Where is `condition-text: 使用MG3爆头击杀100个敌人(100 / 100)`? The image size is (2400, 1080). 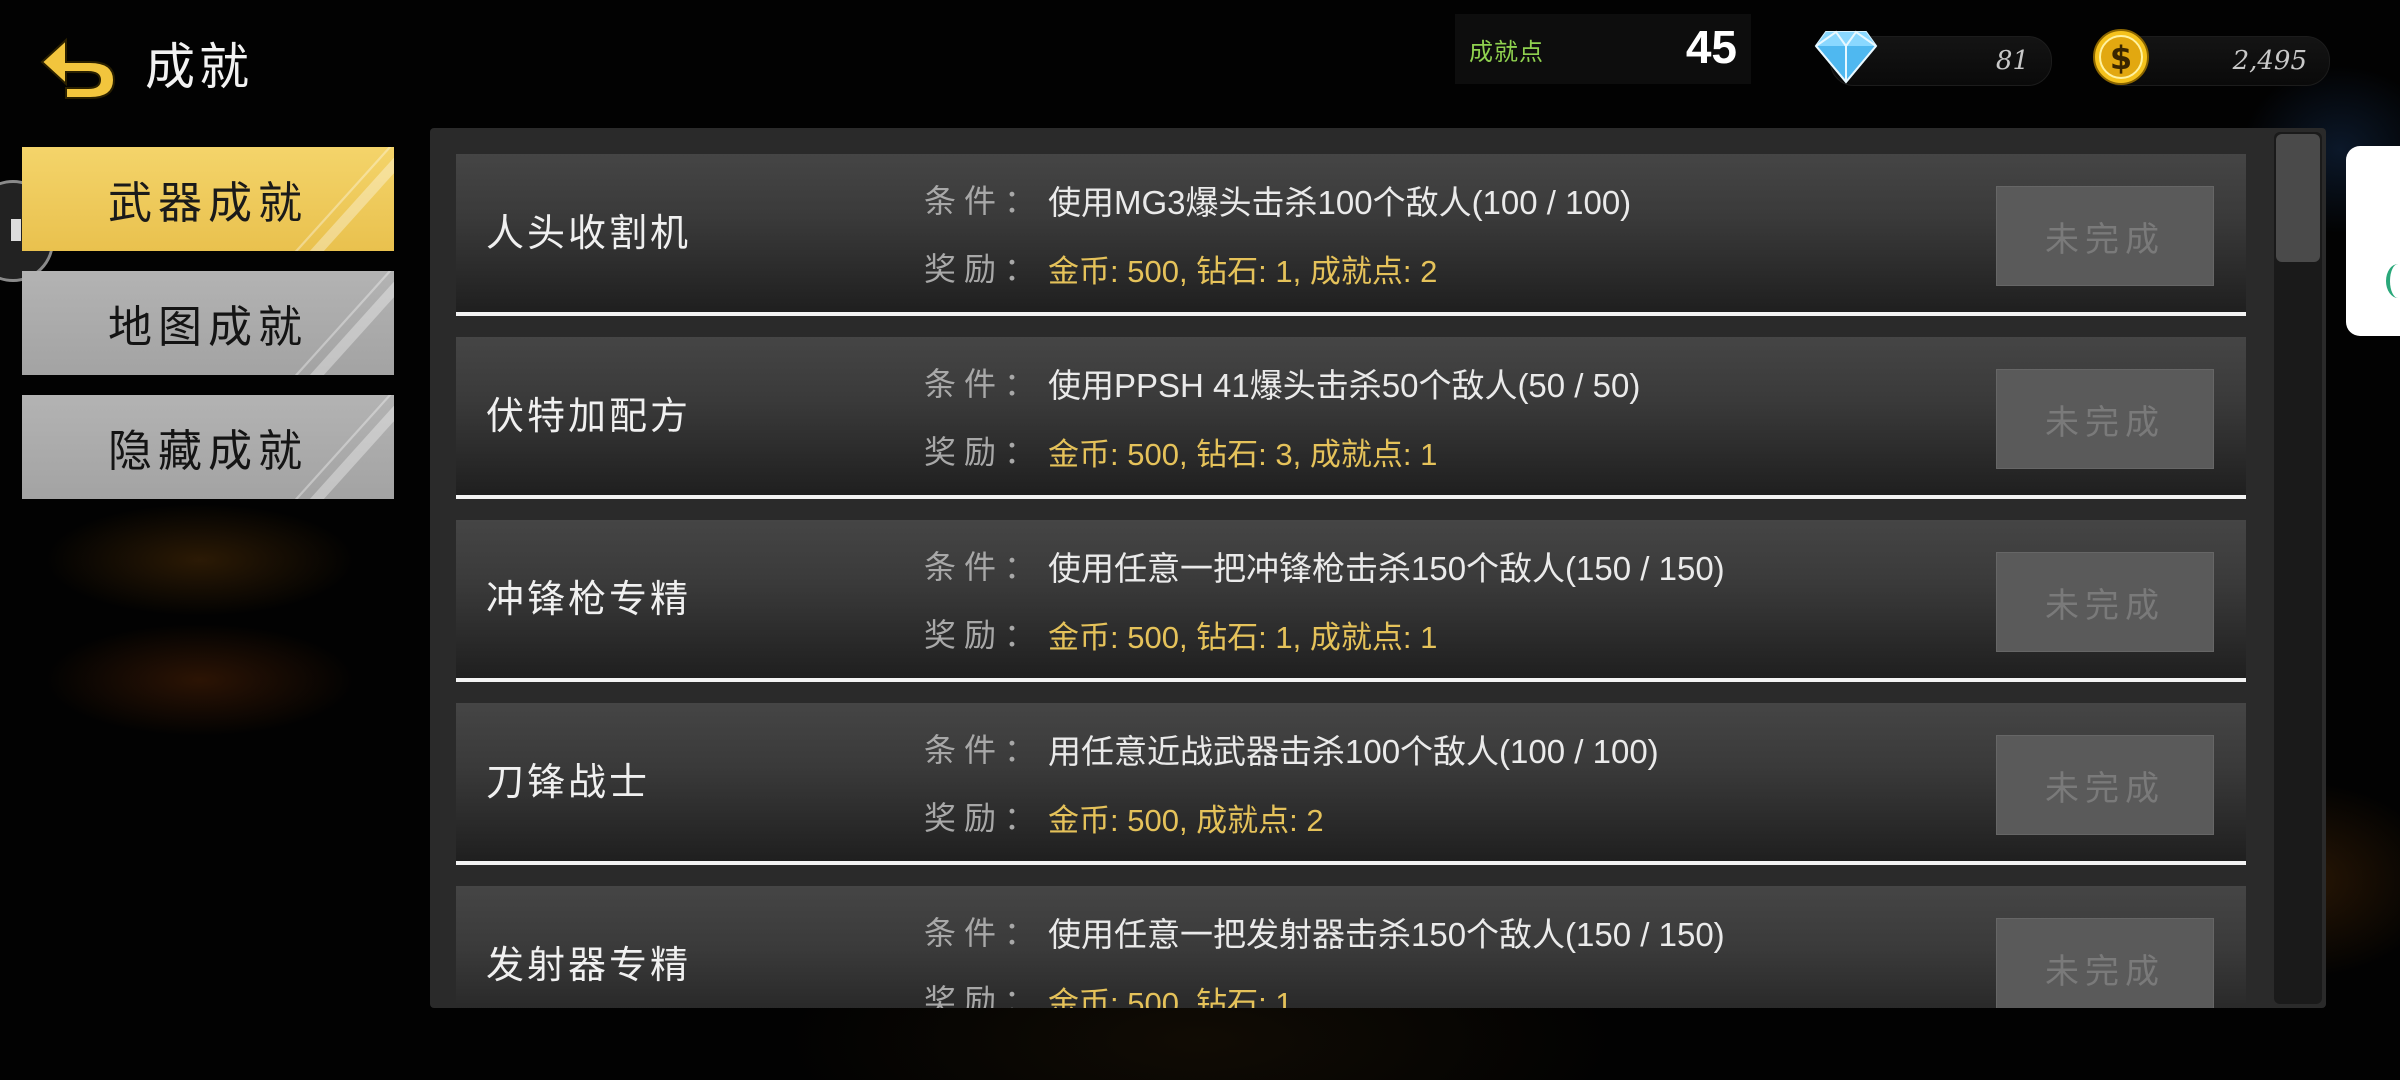 condition-text: 使用MG3爆头击杀100个敌人(100 / 100) is located at coordinates (1340, 202).